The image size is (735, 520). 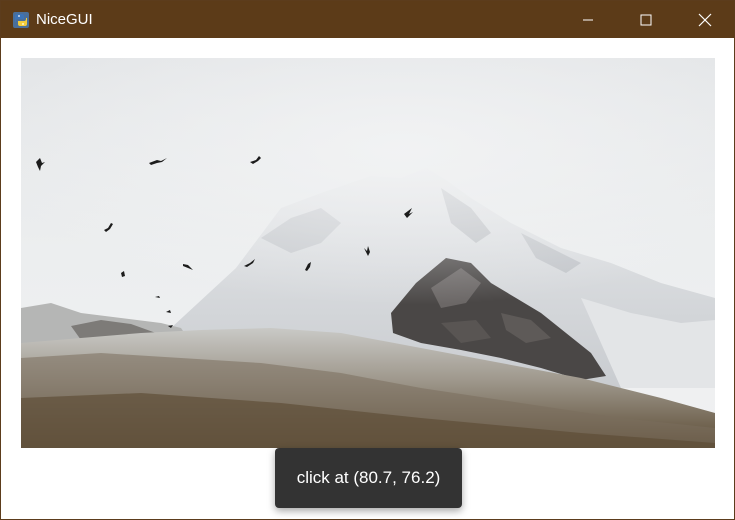 I want to click on click-notification: click at (80.7, 76.2), so click(x=368, y=478).